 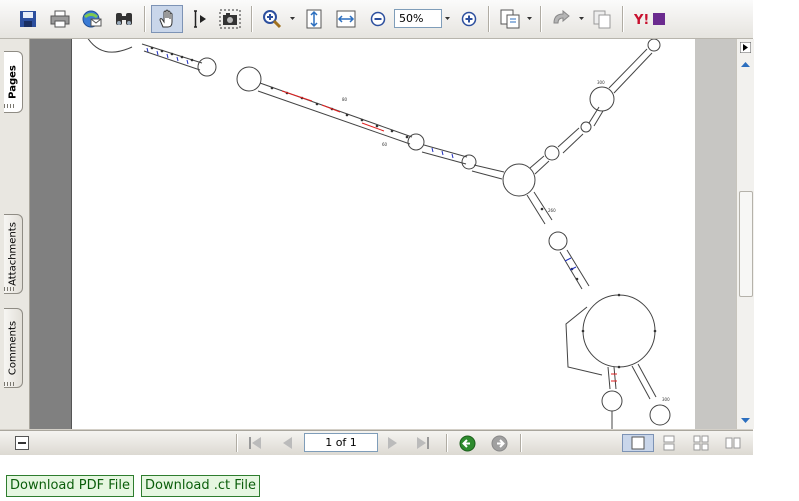 I want to click on last-page-icon, so click(x=423, y=443).